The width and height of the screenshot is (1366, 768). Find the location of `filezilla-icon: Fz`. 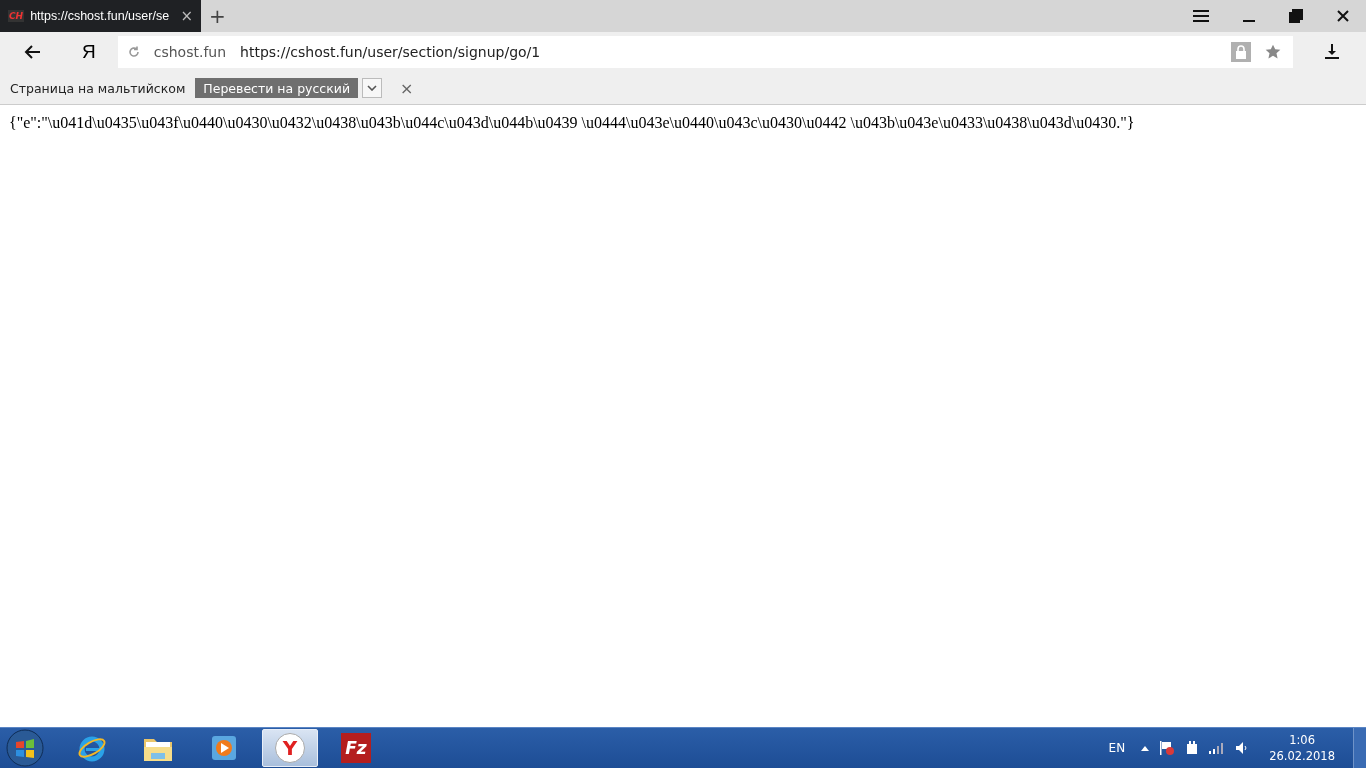

filezilla-icon: Fz is located at coordinates (356, 748).